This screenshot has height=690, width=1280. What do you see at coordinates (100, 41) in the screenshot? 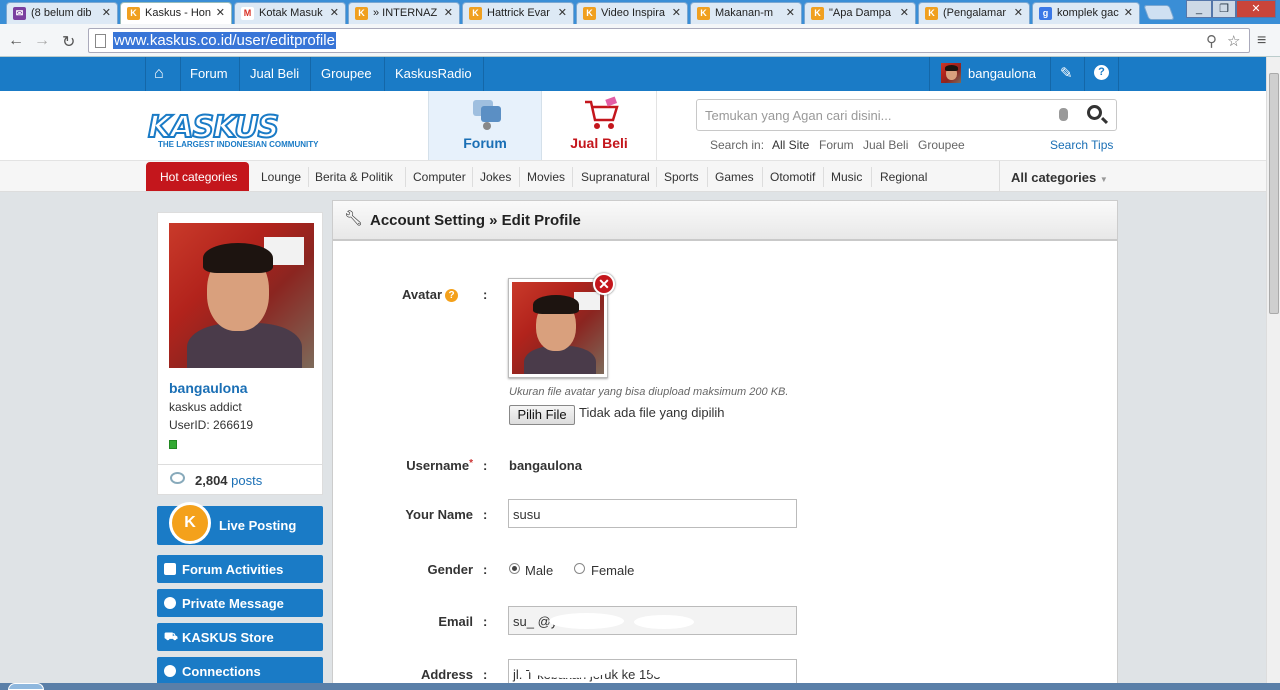
I see `page-icon` at bounding box center [100, 41].